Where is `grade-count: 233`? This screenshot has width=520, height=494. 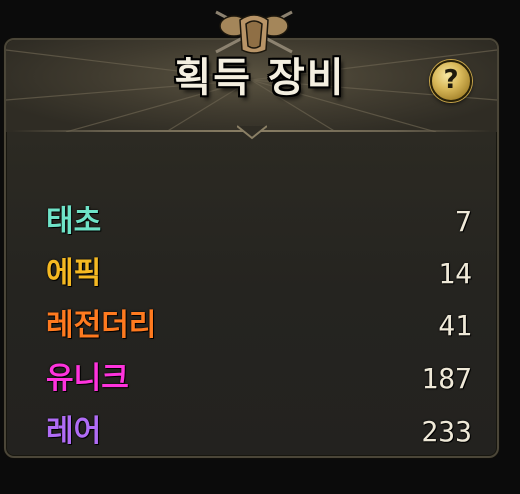 grade-count: 233 is located at coordinates (446, 431).